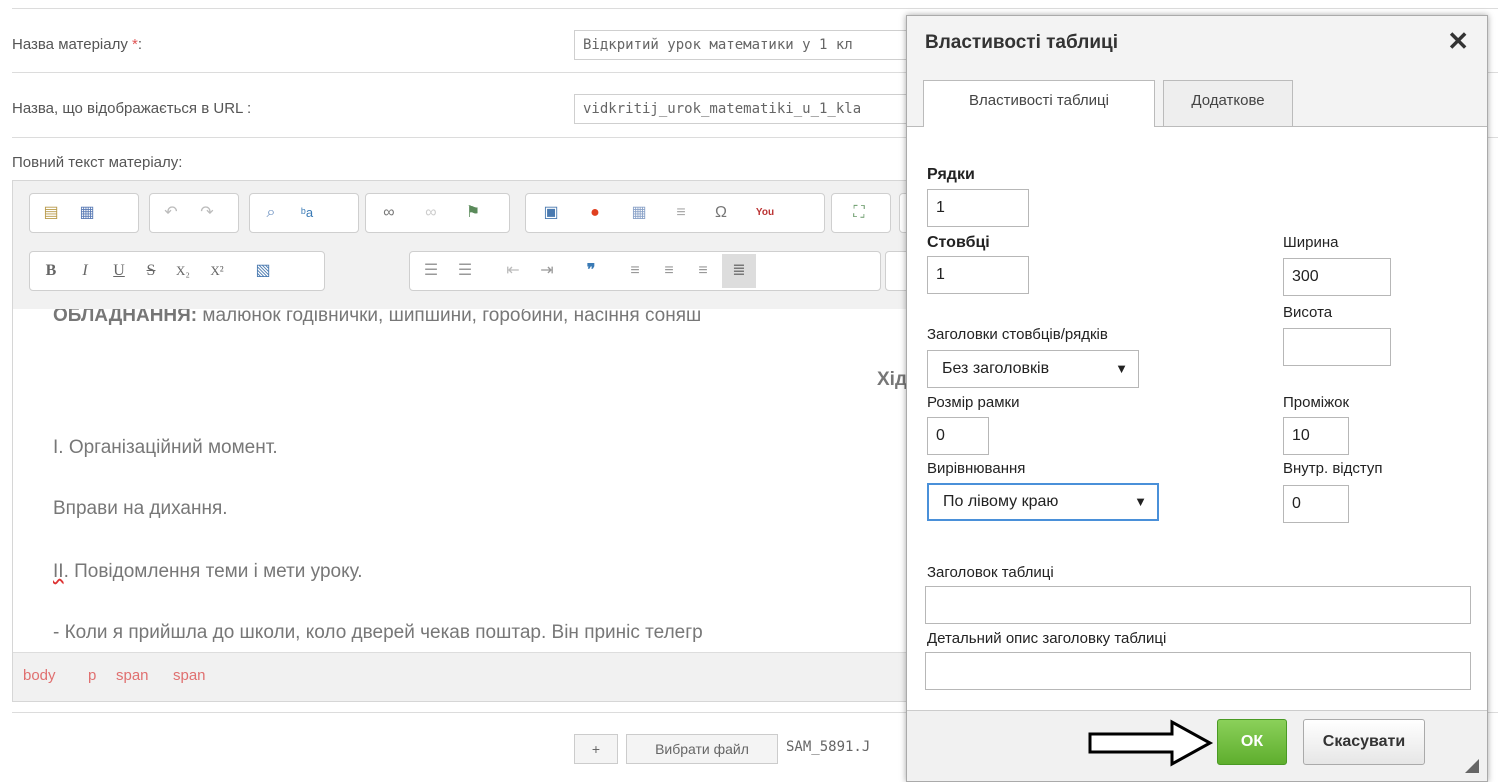  I want to click on url-label: Назва, що відображається в URL :, so click(132, 108).